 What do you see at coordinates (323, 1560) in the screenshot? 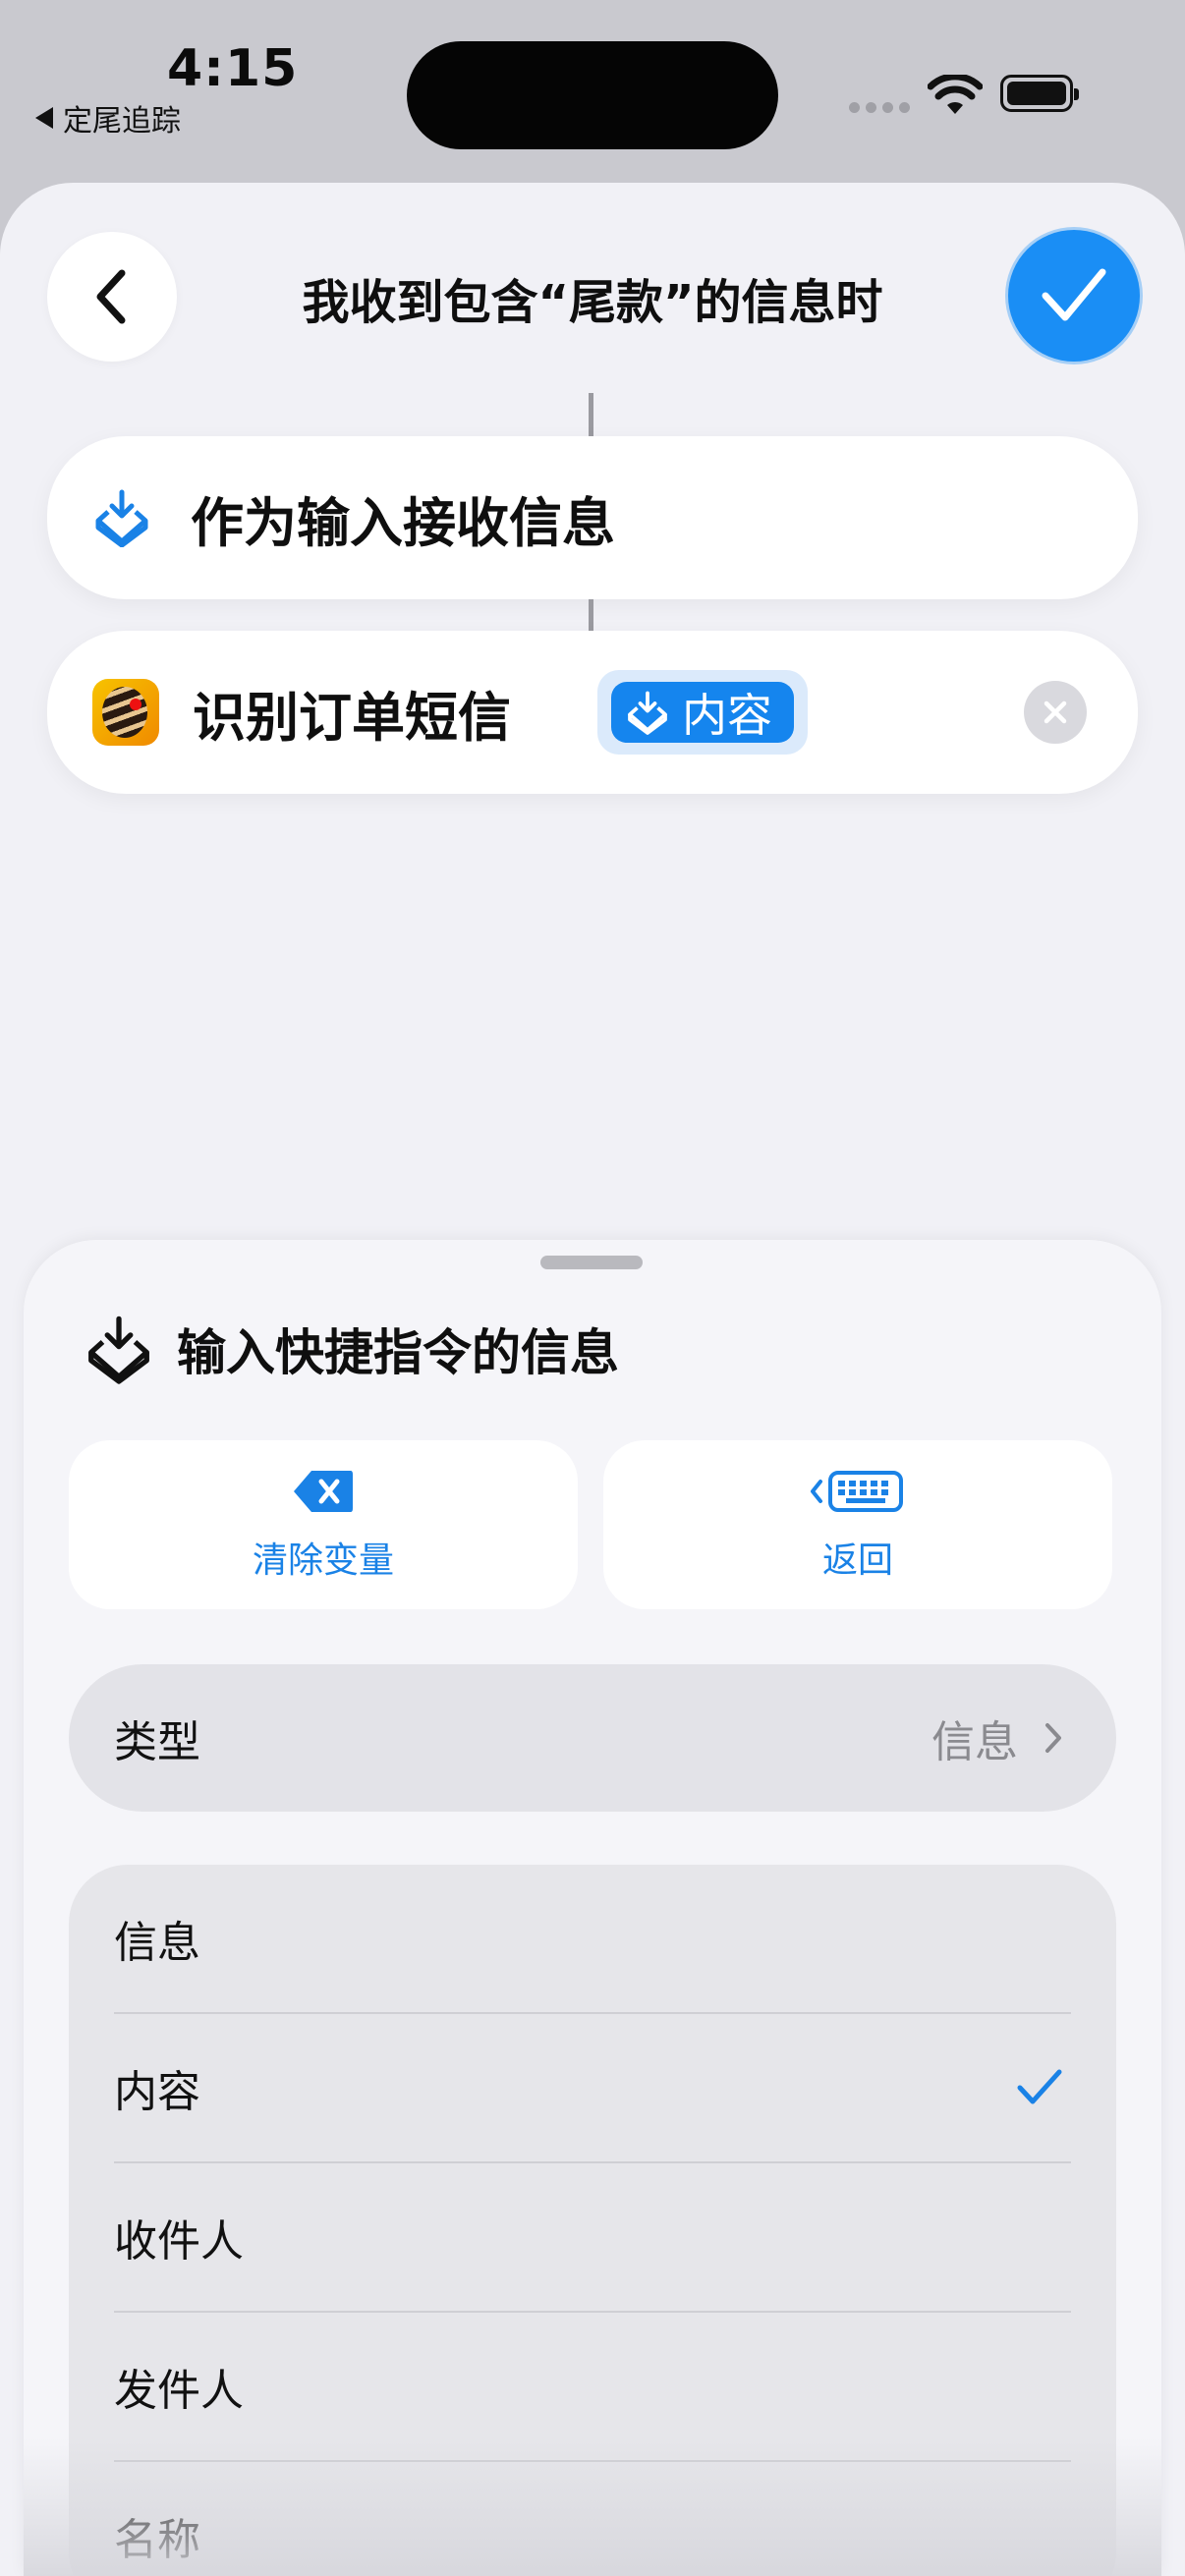
I see `clear-variable-label: 清除变量` at bounding box center [323, 1560].